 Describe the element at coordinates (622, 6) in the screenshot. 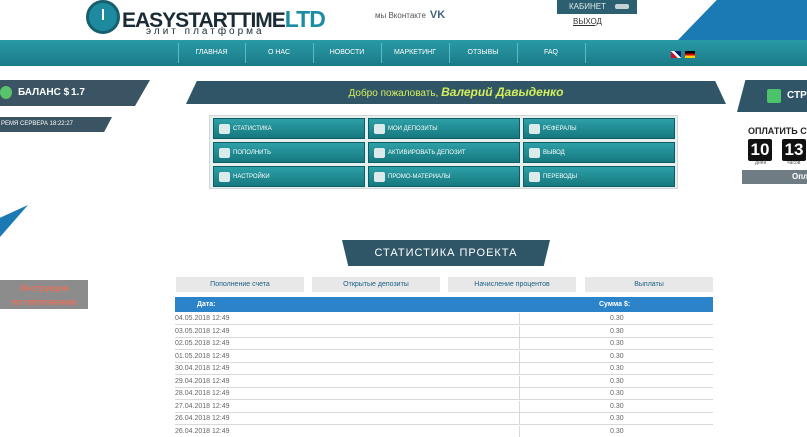

I see `key-icon` at that location.